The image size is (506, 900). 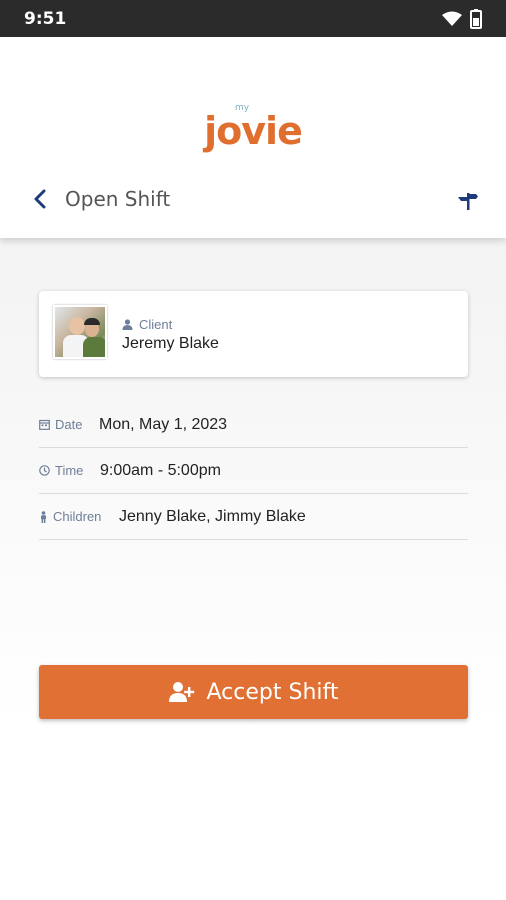 What do you see at coordinates (80, 332) in the screenshot?
I see `client-avatar` at bounding box center [80, 332].